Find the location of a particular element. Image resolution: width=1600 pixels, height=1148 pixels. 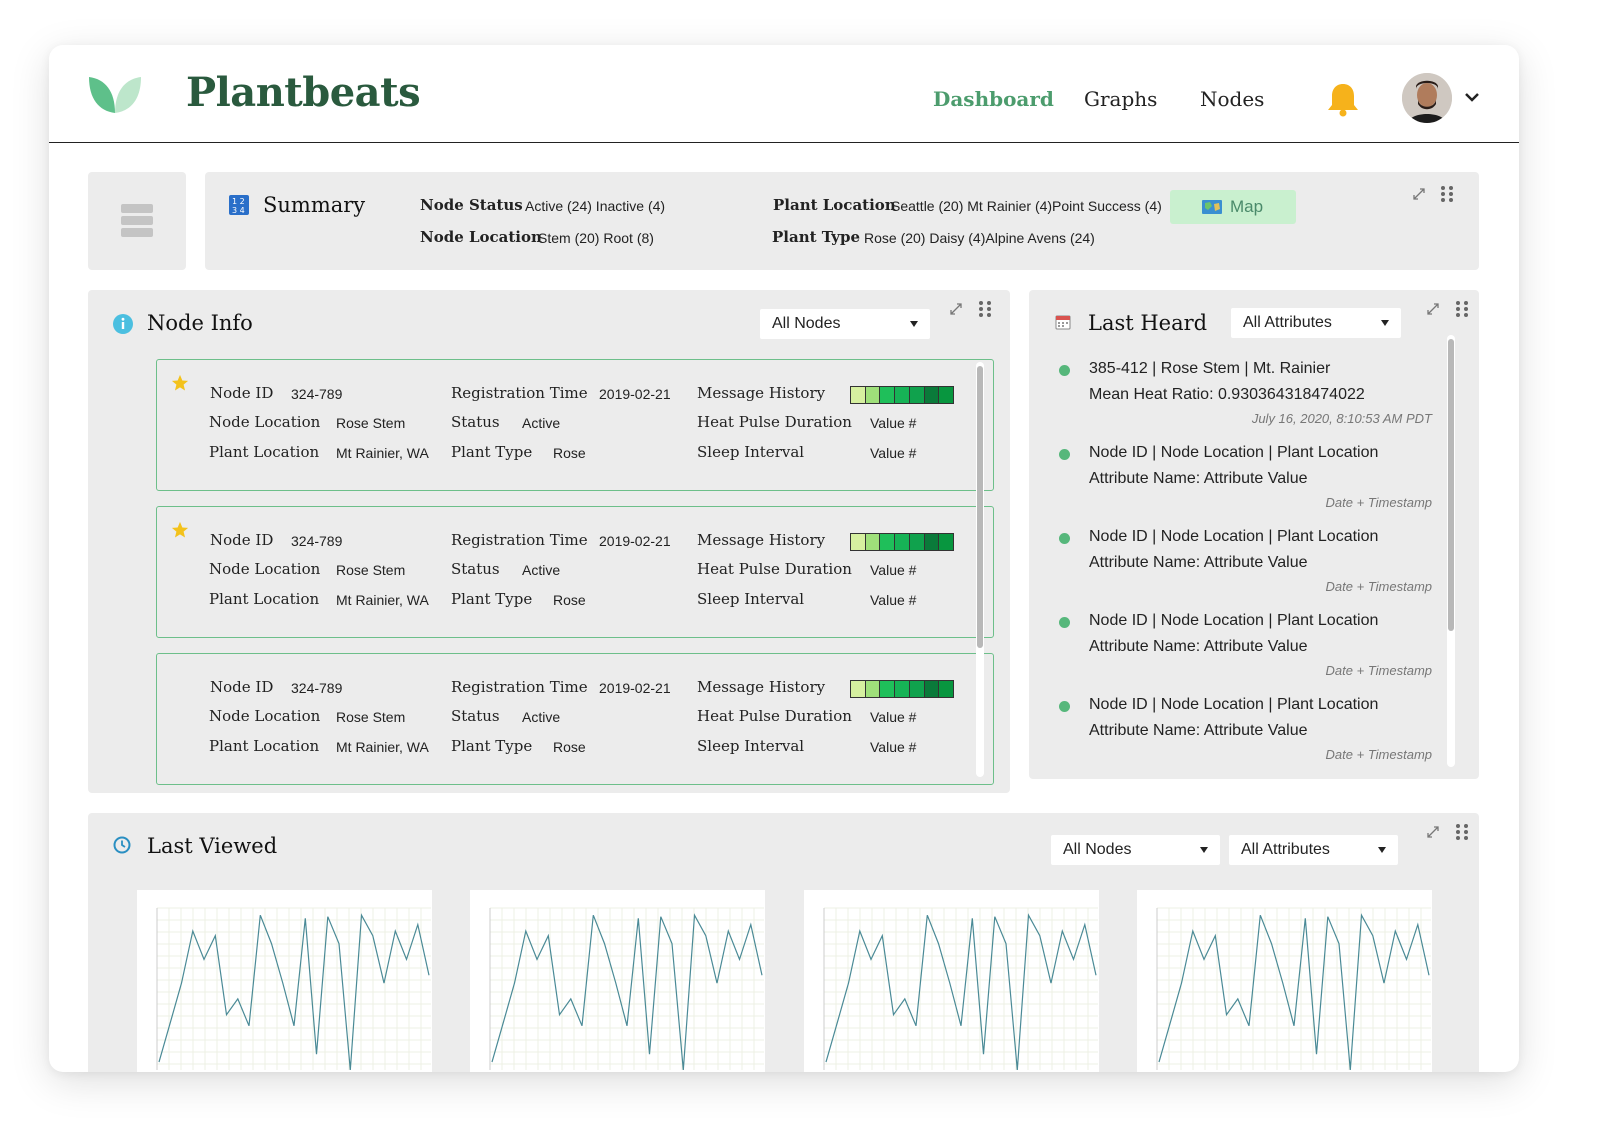

plant-type-value: Rose is located at coordinates (569, 747).